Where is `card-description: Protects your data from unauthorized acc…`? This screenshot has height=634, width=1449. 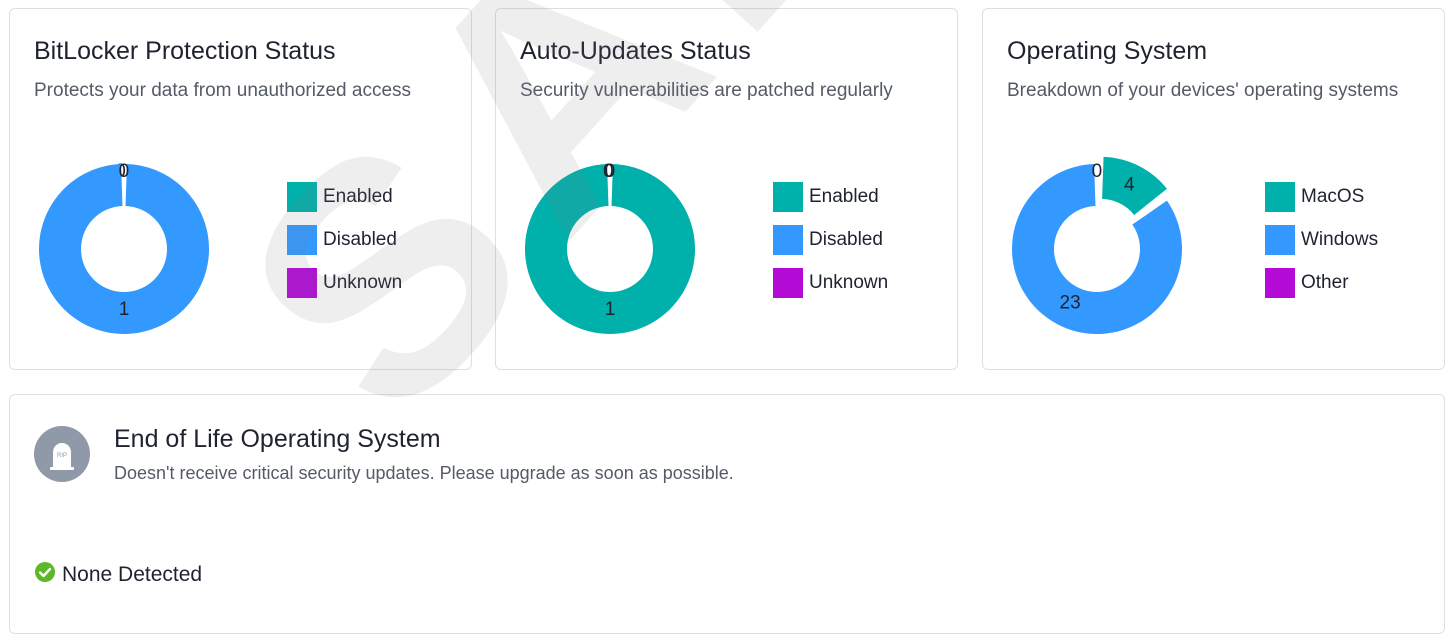 card-description: Protects your data from unauthorized acc… is located at coordinates (223, 90).